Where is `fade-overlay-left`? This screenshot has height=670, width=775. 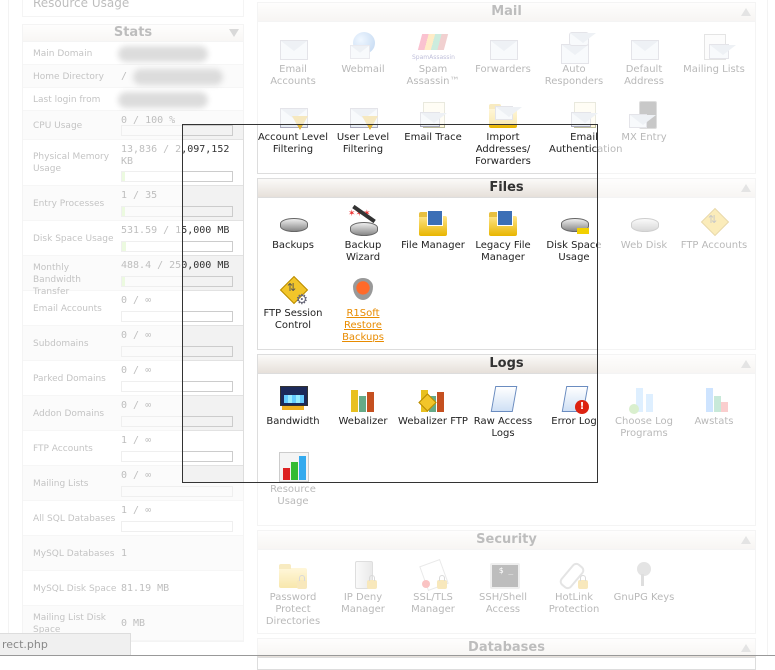
fade-overlay-left is located at coordinates (91, 303).